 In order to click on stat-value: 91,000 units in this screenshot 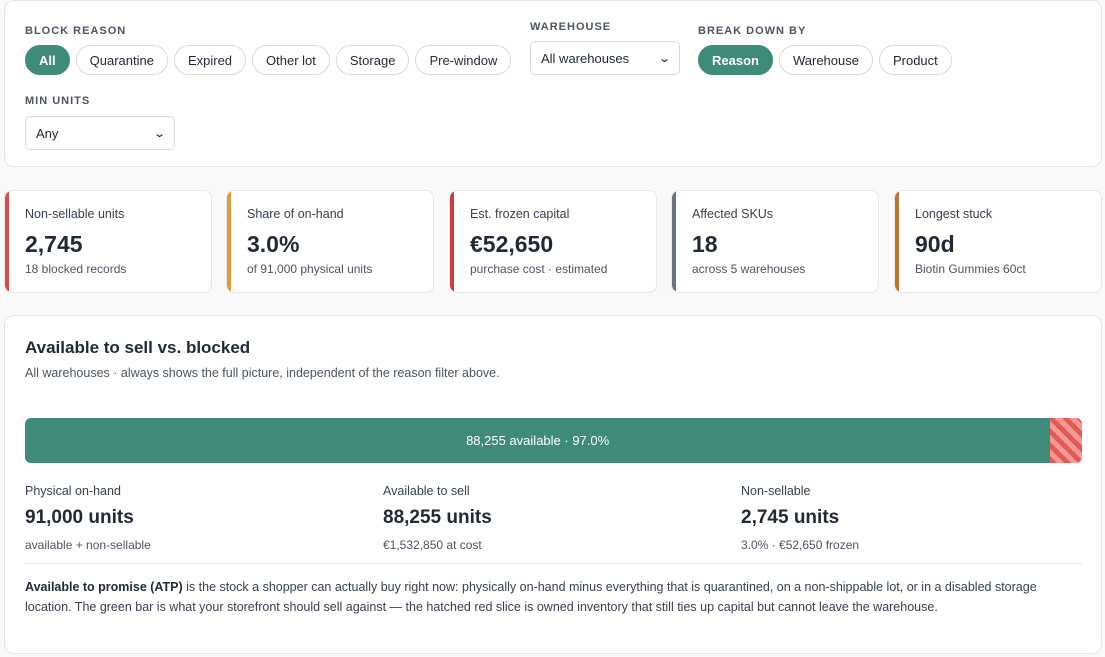, I will do `click(79, 517)`.